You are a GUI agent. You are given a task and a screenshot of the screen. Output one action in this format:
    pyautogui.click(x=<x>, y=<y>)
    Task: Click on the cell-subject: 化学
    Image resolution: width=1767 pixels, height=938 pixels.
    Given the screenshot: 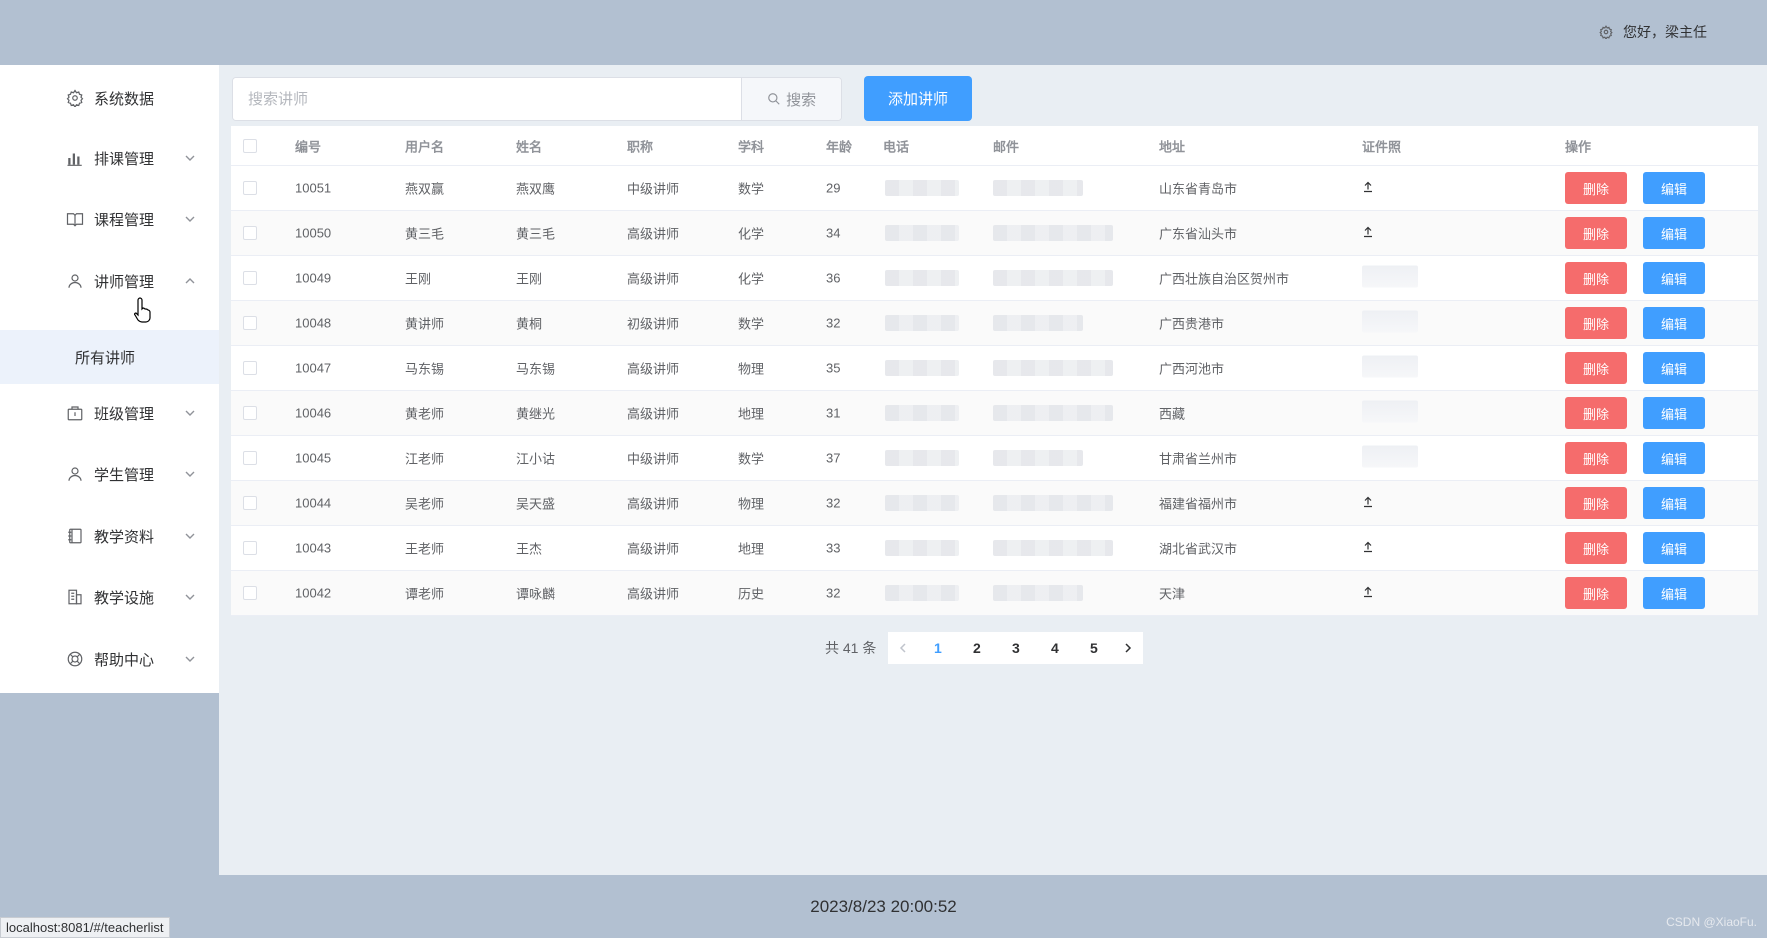 What is the action you would take?
    pyautogui.click(x=751, y=279)
    